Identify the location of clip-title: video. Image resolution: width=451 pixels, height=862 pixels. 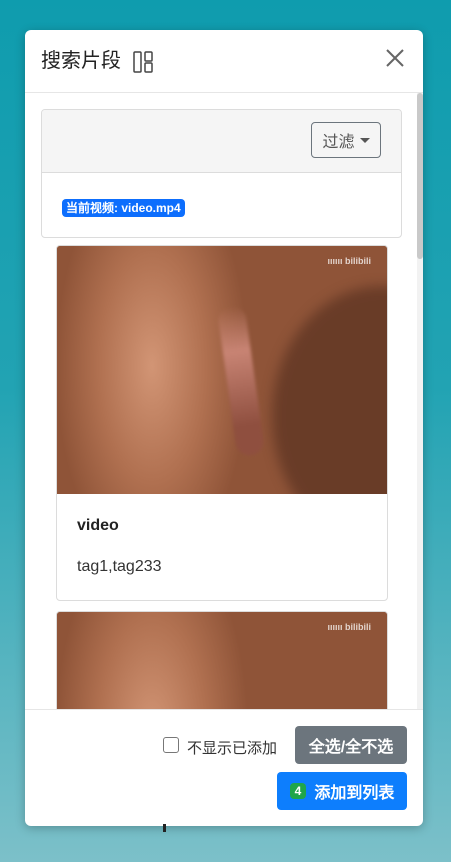
(98, 525).